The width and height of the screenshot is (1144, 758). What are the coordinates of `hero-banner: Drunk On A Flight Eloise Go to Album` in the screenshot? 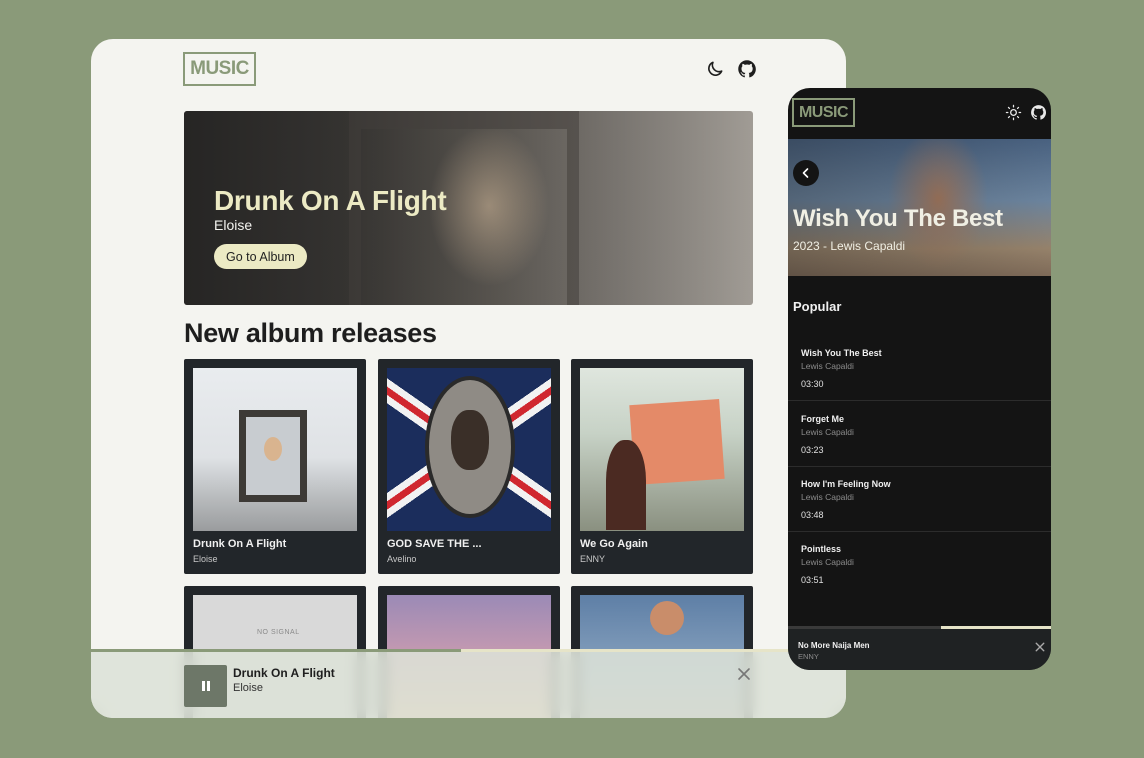 It's located at (468, 208).